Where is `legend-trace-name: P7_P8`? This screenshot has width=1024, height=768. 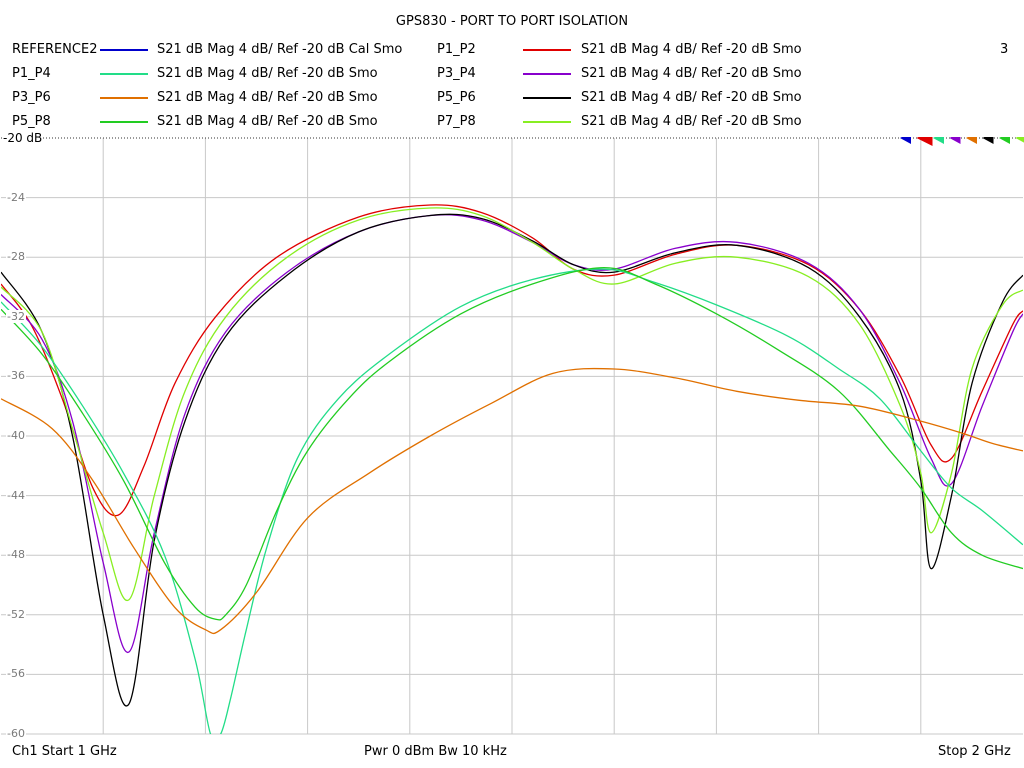 legend-trace-name: P7_P8 is located at coordinates (456, 121).